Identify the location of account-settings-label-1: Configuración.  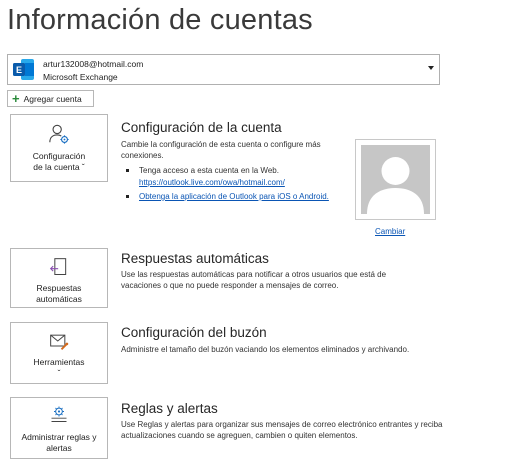
(59, 156).